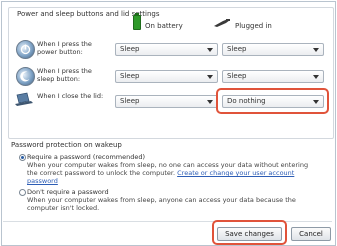 This screenshot has width=337, height=246. Describe the element at coordinates (222, 23) in the screenshot. I see `plug-icon` at that location.